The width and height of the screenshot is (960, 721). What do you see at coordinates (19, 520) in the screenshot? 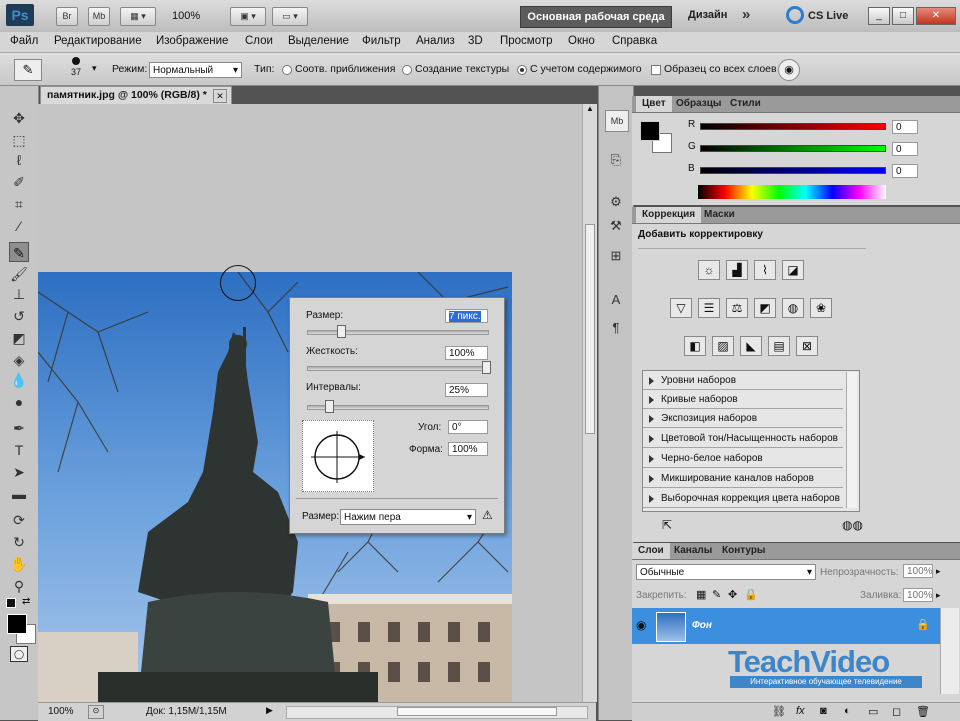
I see `3d-rotate-tool: ⟳` at bounding box center [19, 520].